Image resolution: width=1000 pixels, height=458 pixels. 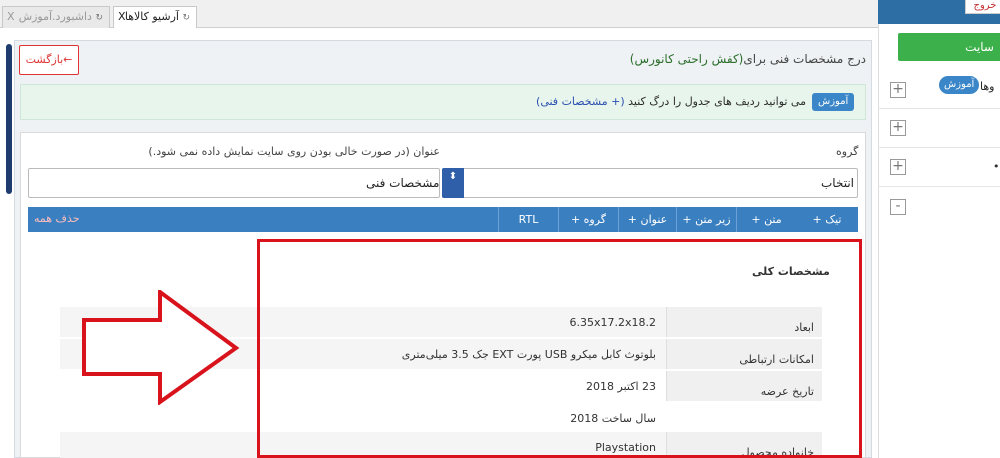 I want to click on sidebar-badge: آموزش, so click(x=959, y=85).